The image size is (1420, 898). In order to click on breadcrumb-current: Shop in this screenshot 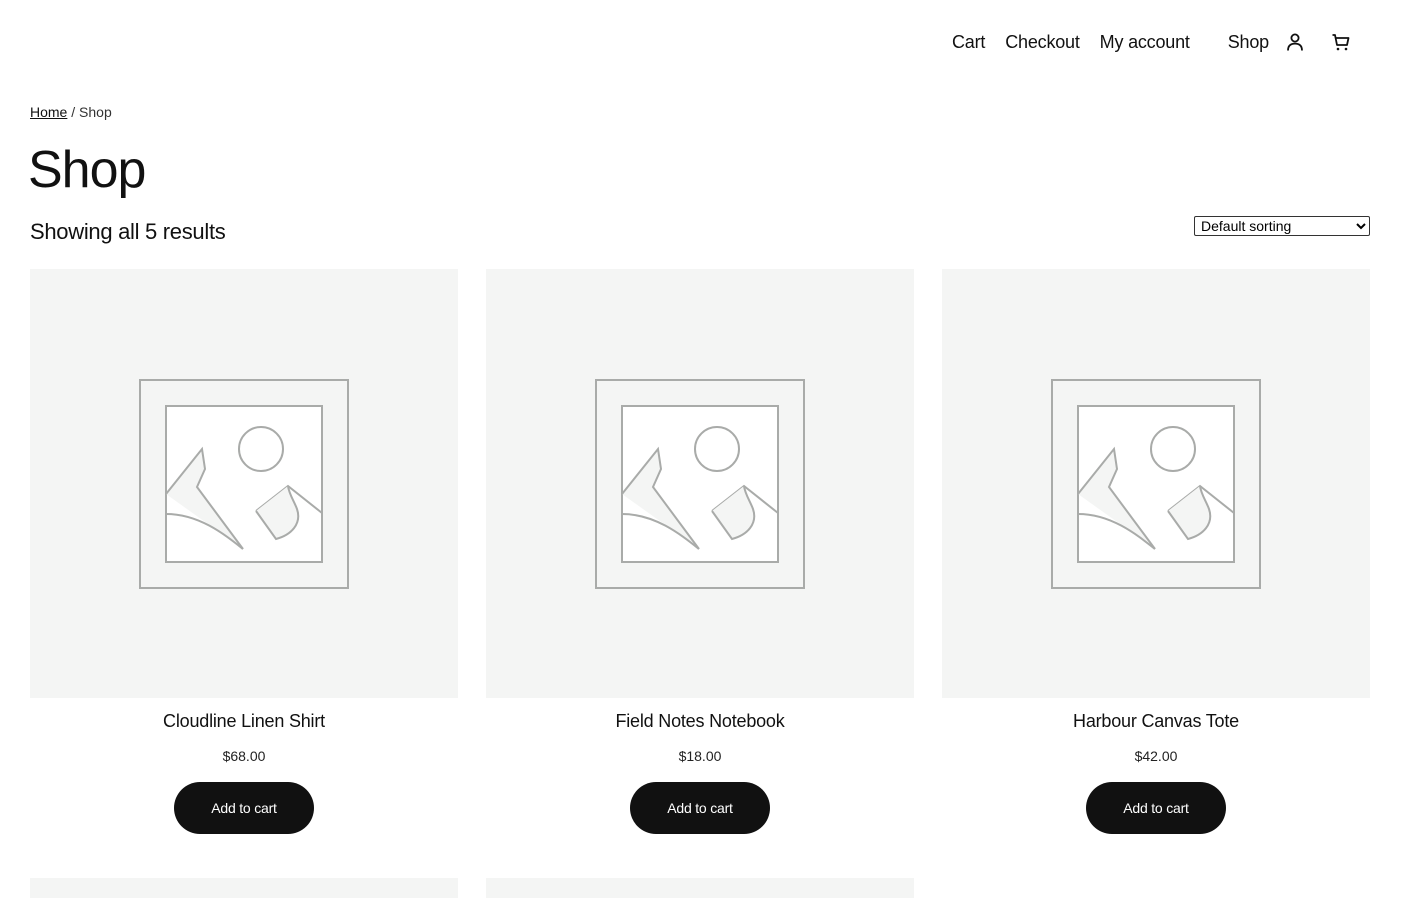, I will do `click(95, 112)`.